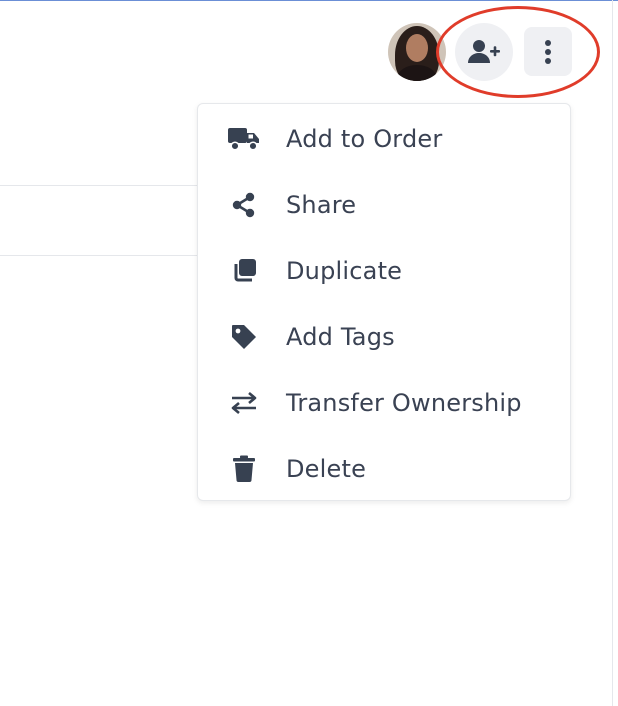  I want to click on menu-item-transfer-ownership: Transfer Ownership, so click(384, 403).